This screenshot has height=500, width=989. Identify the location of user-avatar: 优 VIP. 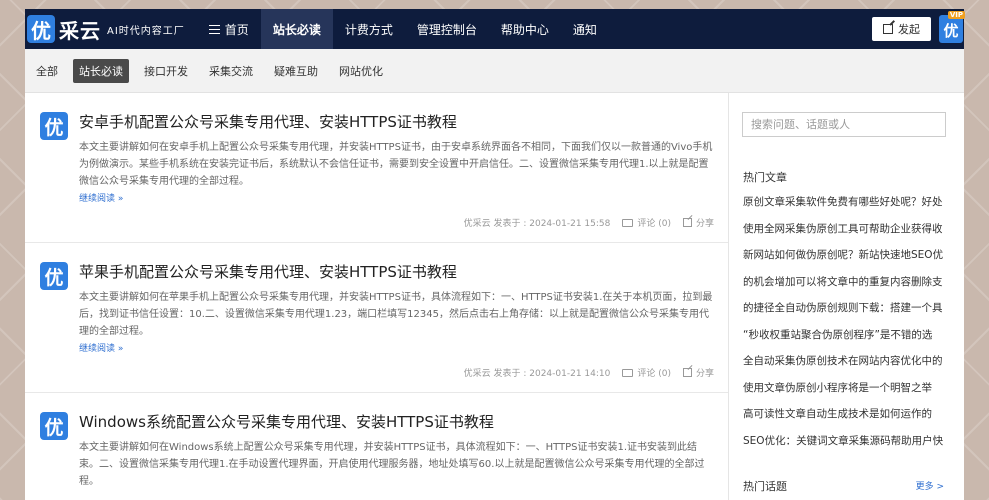
(952, 27).